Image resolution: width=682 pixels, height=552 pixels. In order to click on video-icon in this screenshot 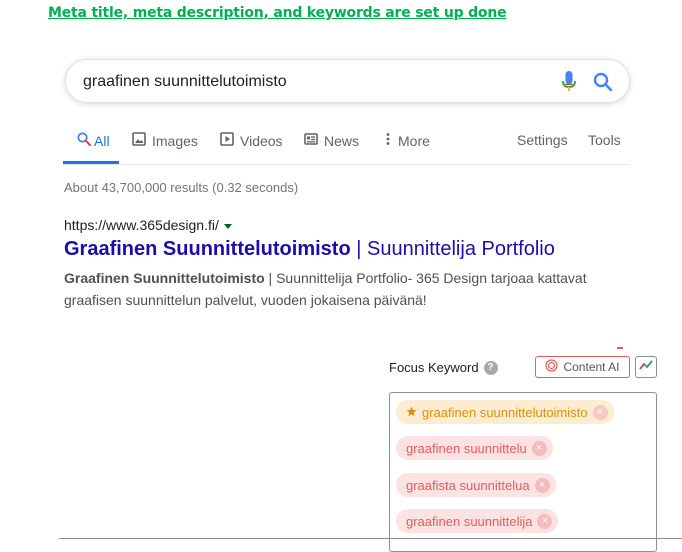, I will do `click(227, 140)`.